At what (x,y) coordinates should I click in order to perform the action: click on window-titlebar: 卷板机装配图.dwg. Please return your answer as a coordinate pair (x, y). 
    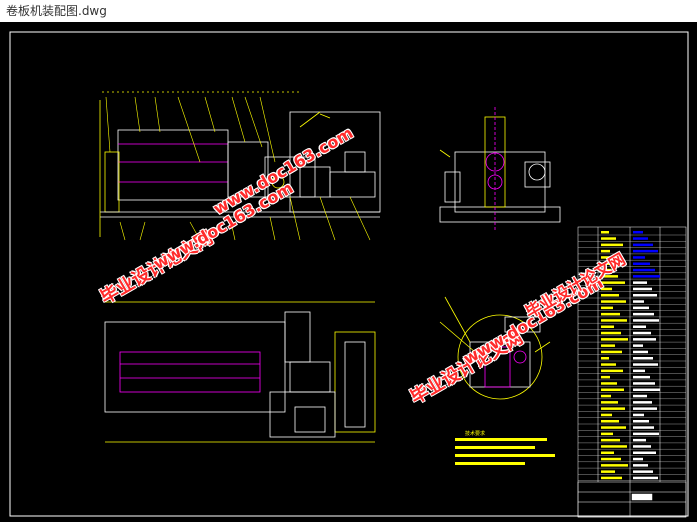
    Looking at the image, I should click on (348, 11).